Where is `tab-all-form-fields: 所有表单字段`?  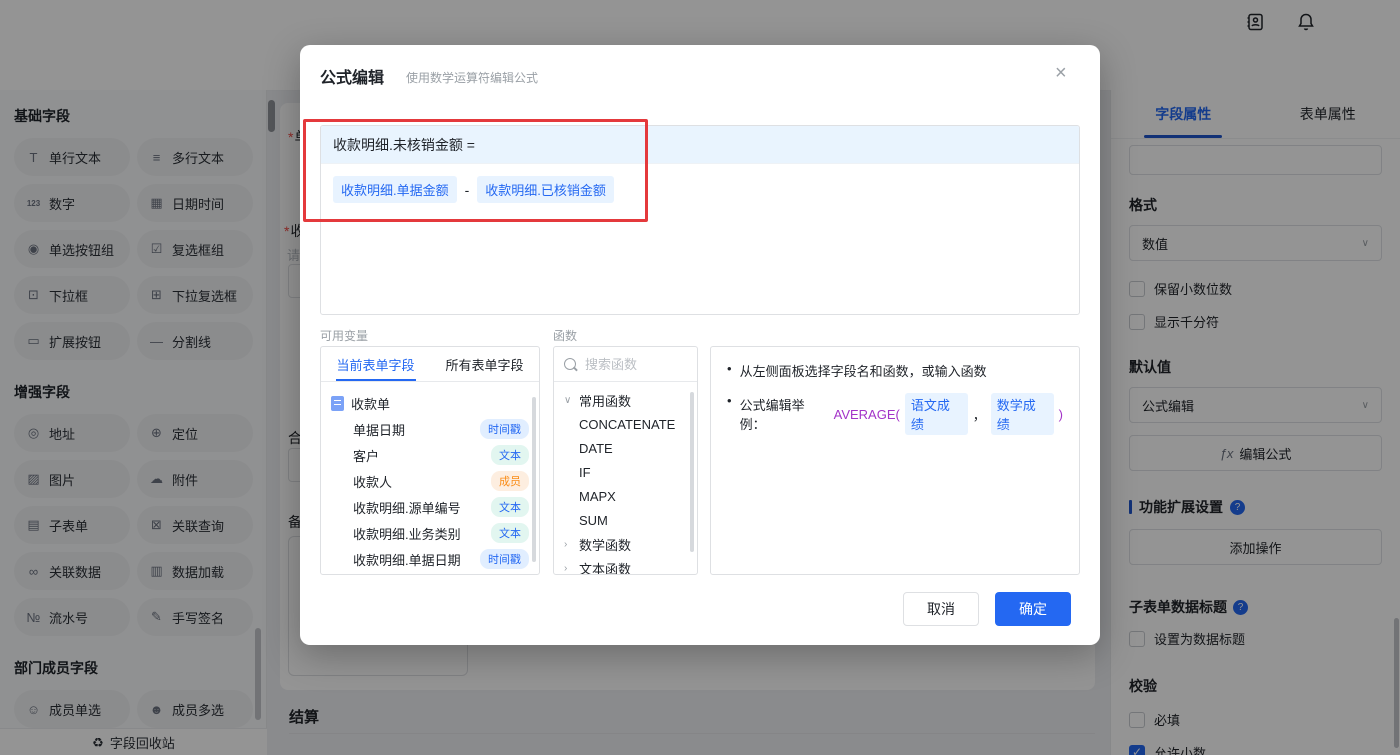
tab-all-form-fields: 所有表单字段 is located at coordinates (484, 364).